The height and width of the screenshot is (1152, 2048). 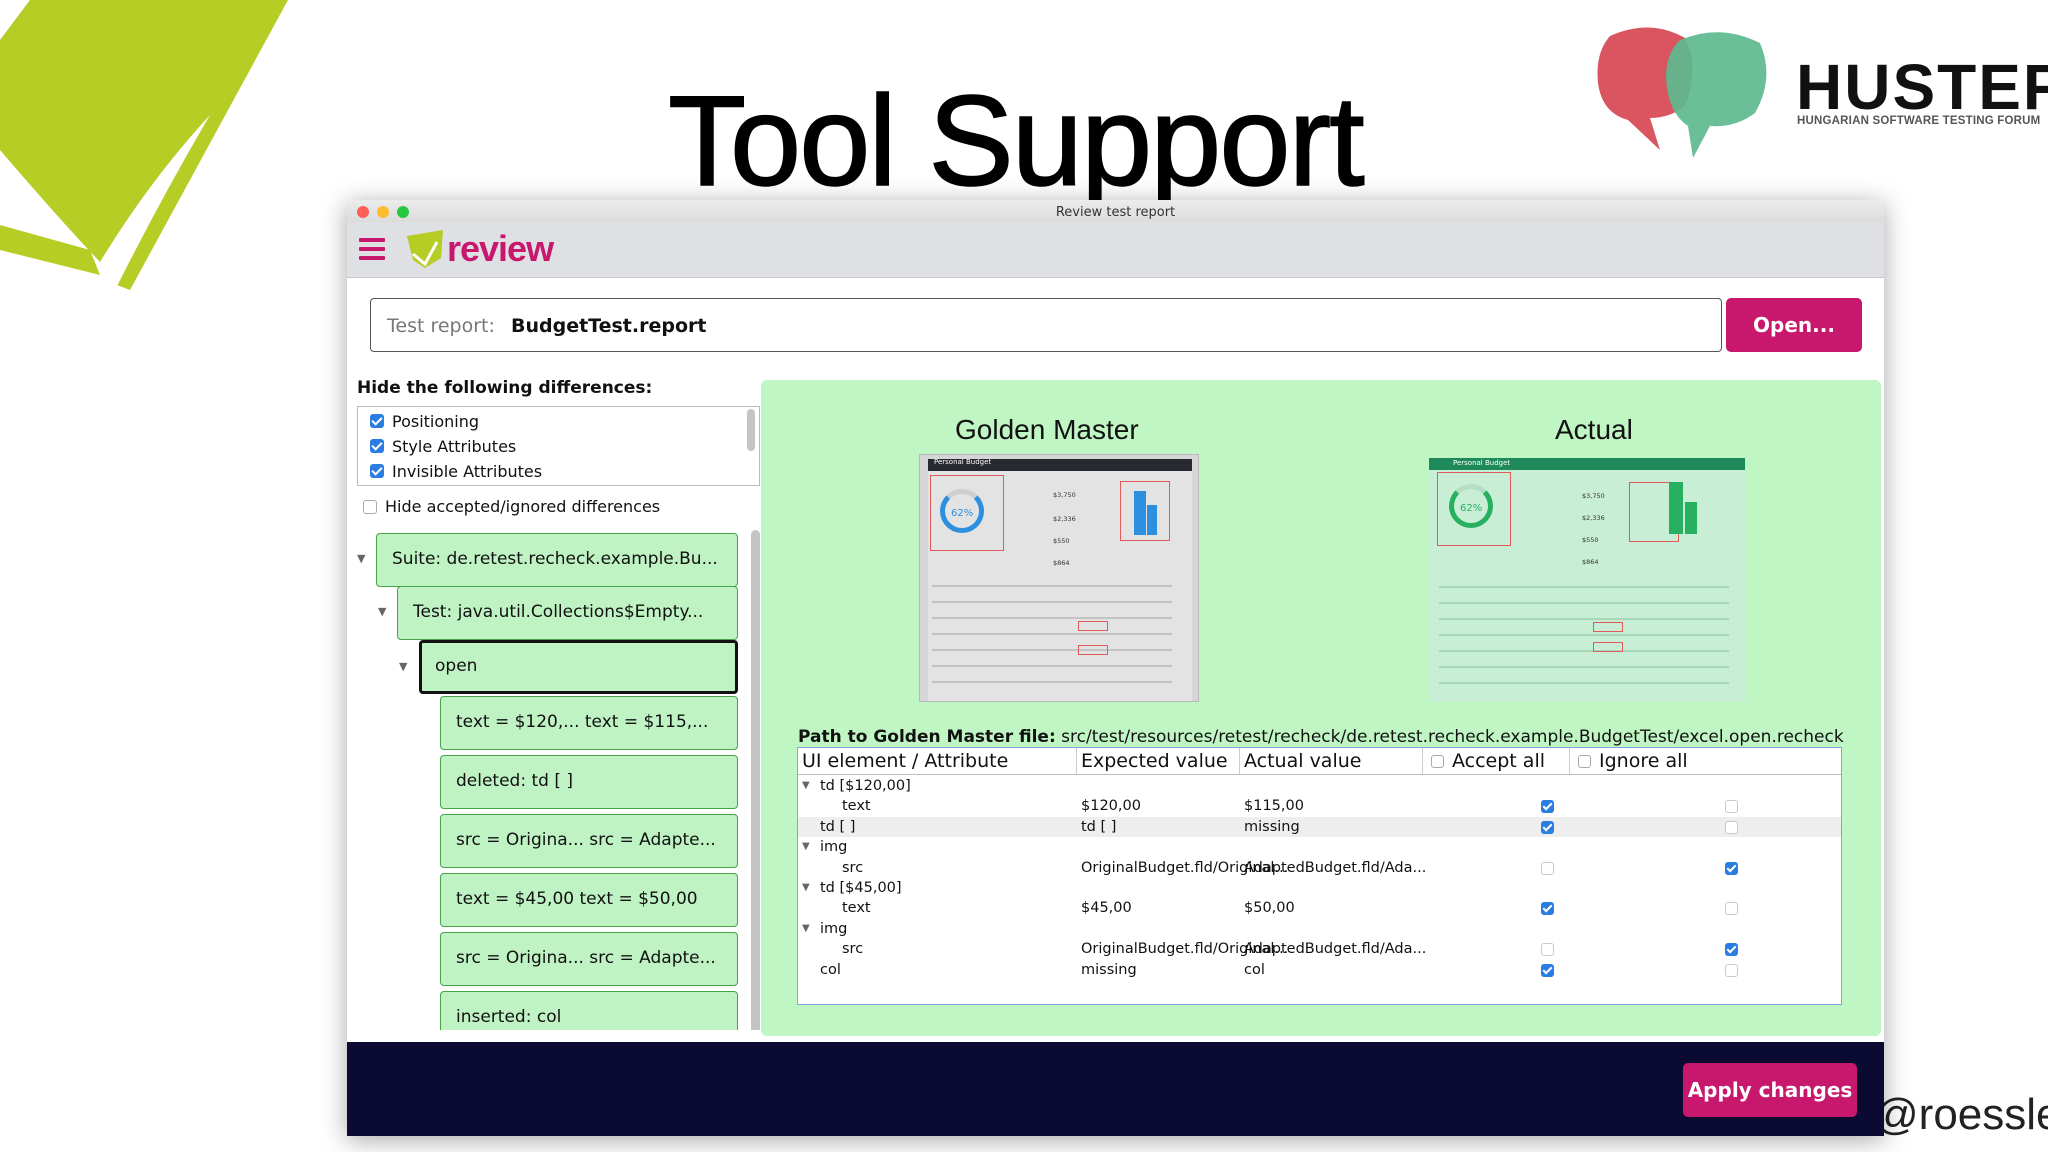 What do you see at coordinates (1331, 761) in the screenshot?
I see `column-header-actual: Actual value` at bounding box center [1331, 761].